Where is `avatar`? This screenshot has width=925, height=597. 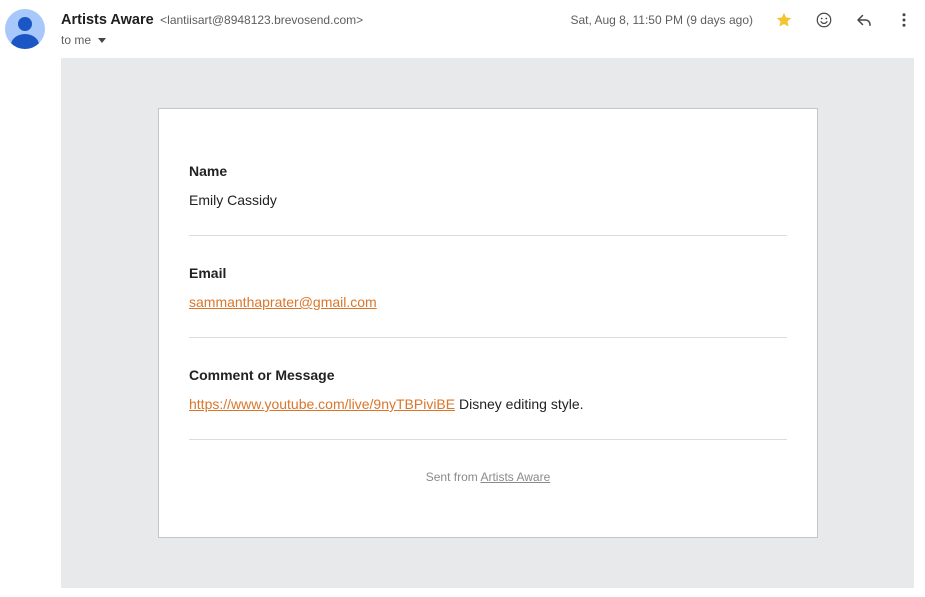 avatar is located at coordinates (25, 29).